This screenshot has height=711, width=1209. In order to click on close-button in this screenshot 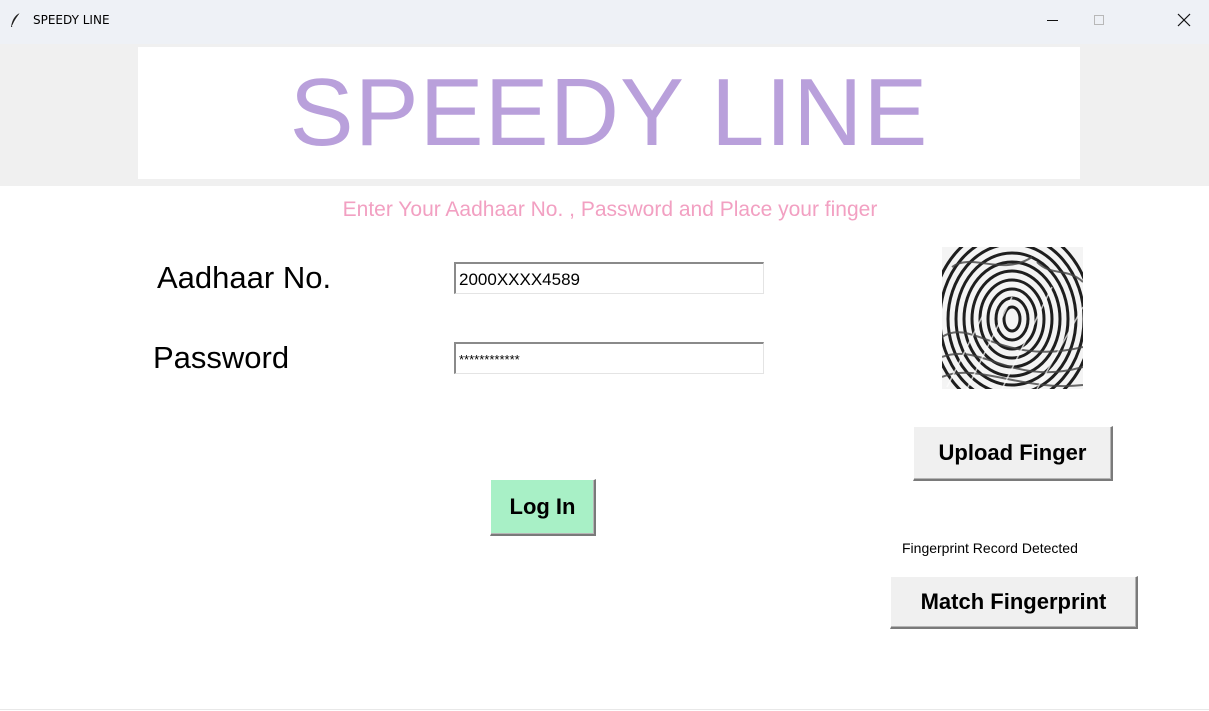, I will do `click(1184, 22)`.